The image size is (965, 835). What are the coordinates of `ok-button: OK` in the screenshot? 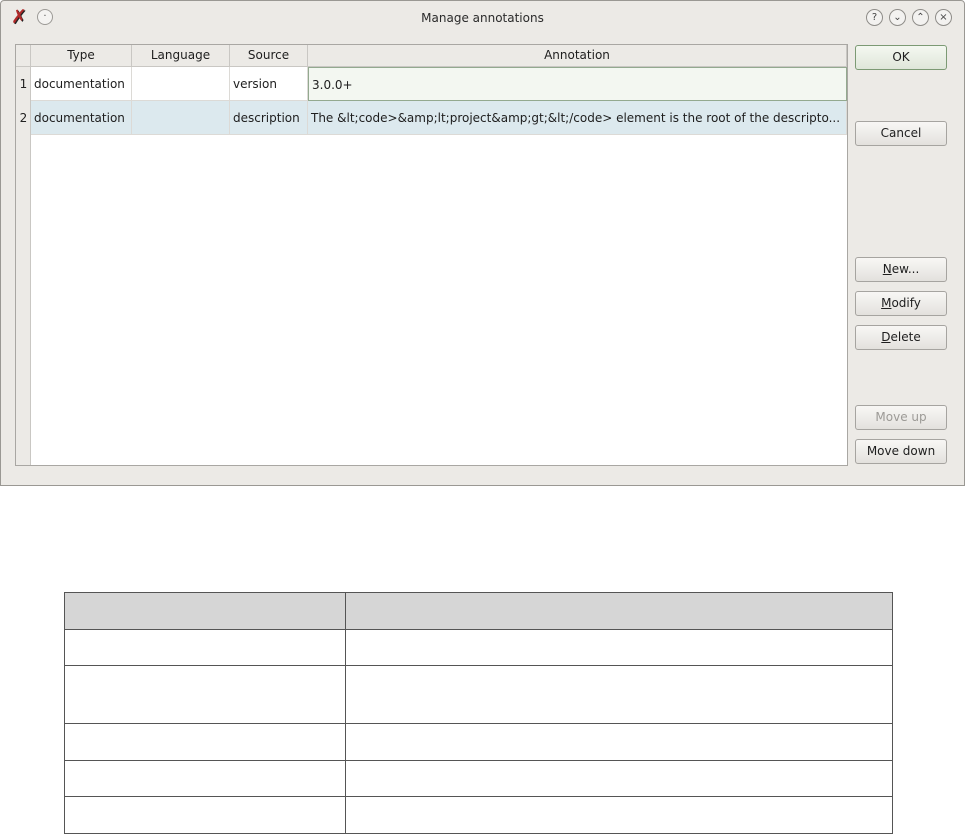 It's located at (901, 57).